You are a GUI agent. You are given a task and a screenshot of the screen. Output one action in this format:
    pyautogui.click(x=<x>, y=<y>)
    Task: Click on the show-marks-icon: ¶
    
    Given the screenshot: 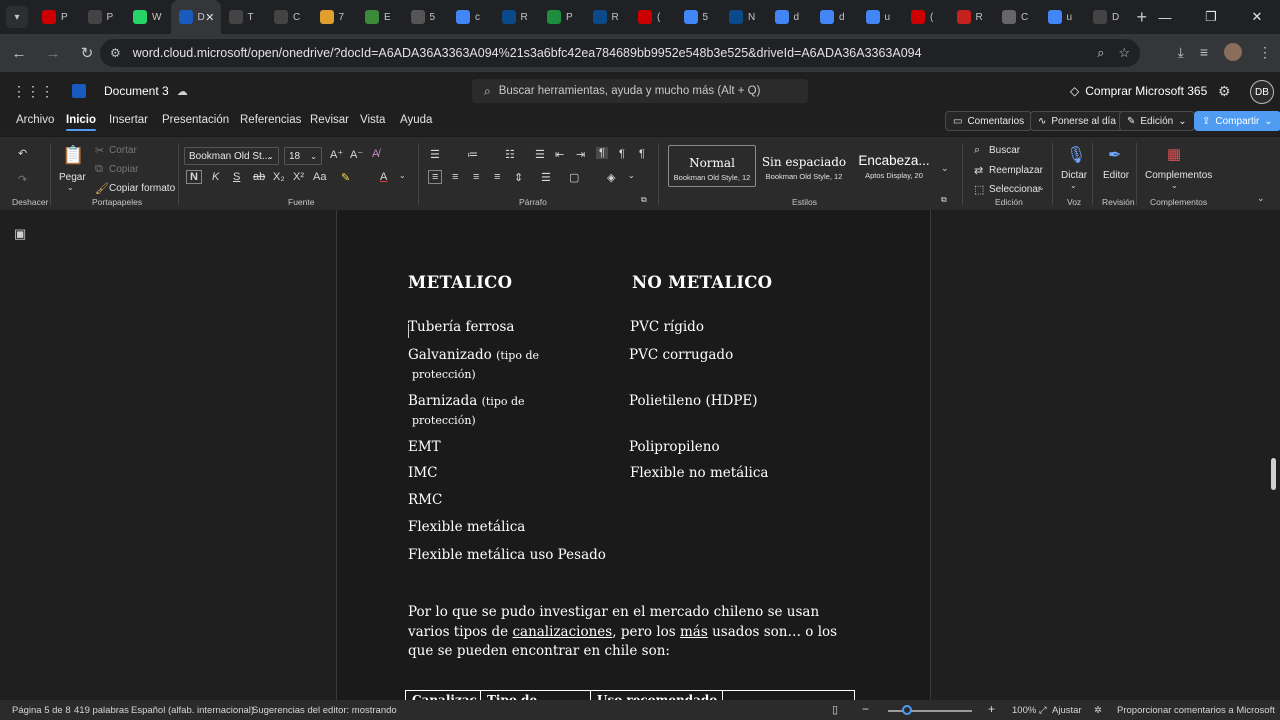 What is the action you would take?
    pyautogui.click(x=642, y=154)
    